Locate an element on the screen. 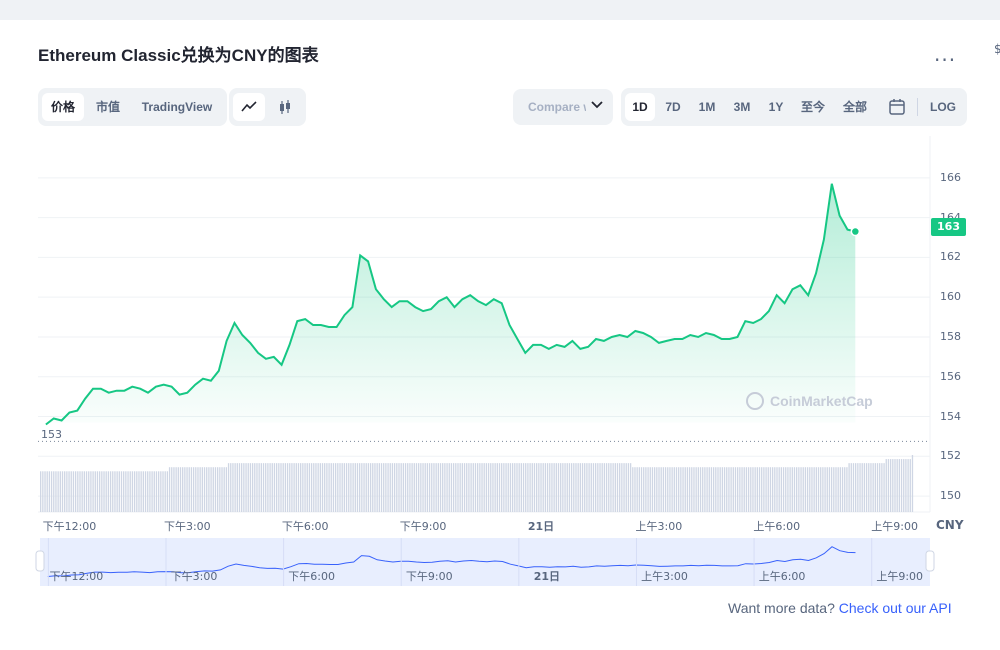  x-tick-label: 下午12:00 is located at coordinates (69, 526).